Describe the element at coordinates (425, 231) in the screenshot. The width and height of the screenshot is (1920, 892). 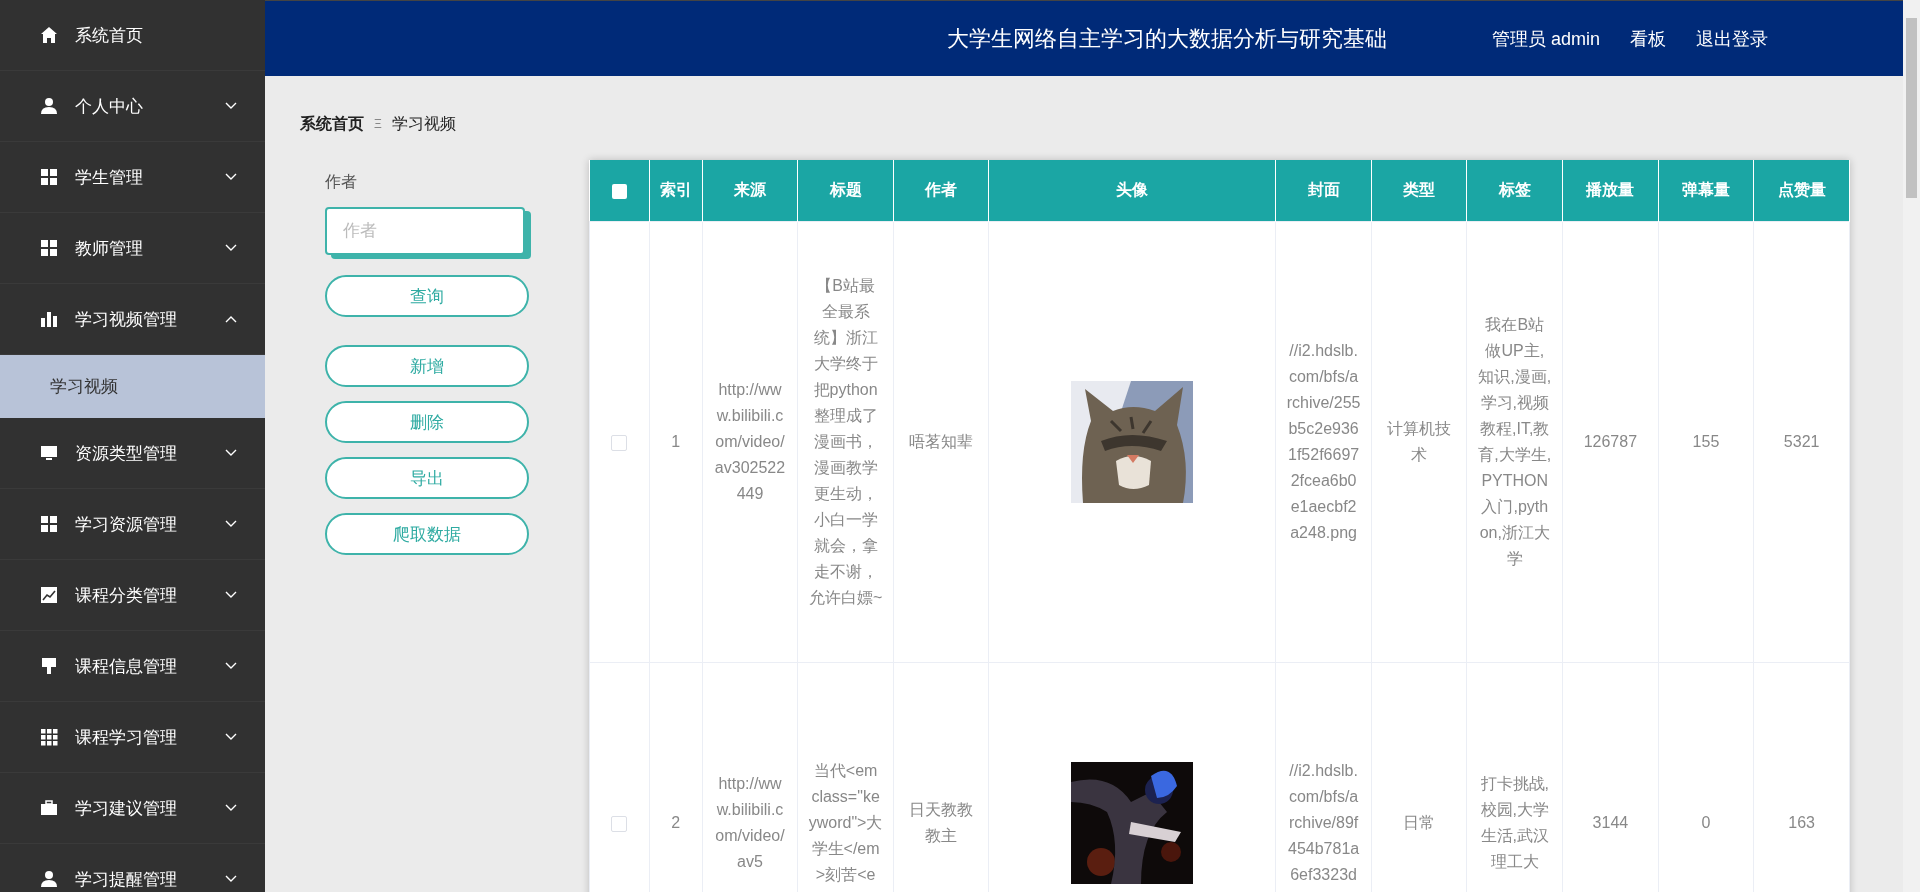
I see `author-input: 作者` at that location.